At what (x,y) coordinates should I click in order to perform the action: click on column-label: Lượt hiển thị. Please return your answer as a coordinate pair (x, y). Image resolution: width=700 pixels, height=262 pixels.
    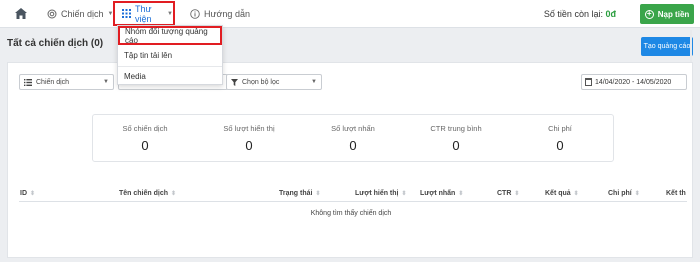
    Looking at the image, I should click on (377, 193).